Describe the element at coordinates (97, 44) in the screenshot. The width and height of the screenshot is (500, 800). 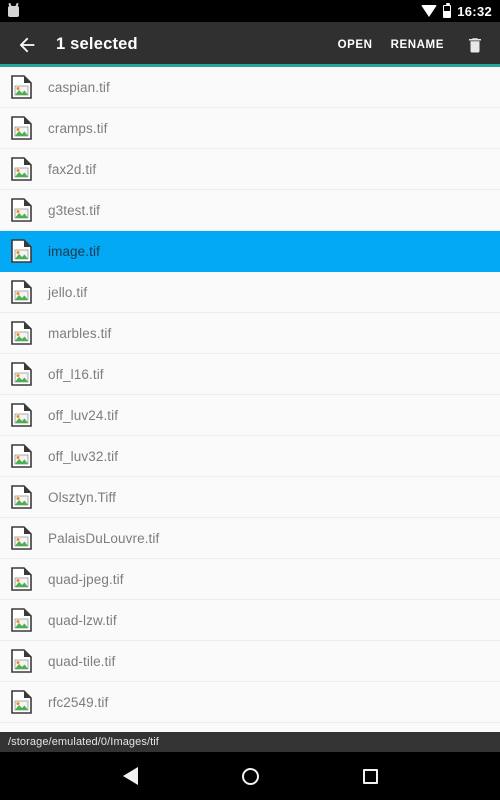
I see `selection-count-title: 1 selected` at that location.